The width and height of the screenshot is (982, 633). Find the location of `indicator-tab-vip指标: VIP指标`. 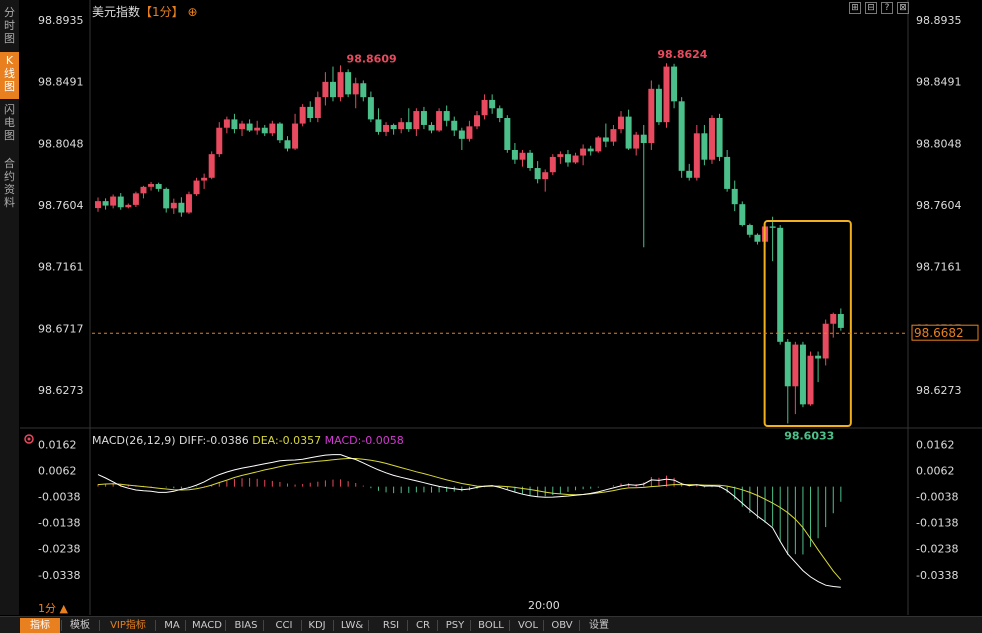

indicator-tab-vip指标: VIP指标 is located at coordinates (128, 625).